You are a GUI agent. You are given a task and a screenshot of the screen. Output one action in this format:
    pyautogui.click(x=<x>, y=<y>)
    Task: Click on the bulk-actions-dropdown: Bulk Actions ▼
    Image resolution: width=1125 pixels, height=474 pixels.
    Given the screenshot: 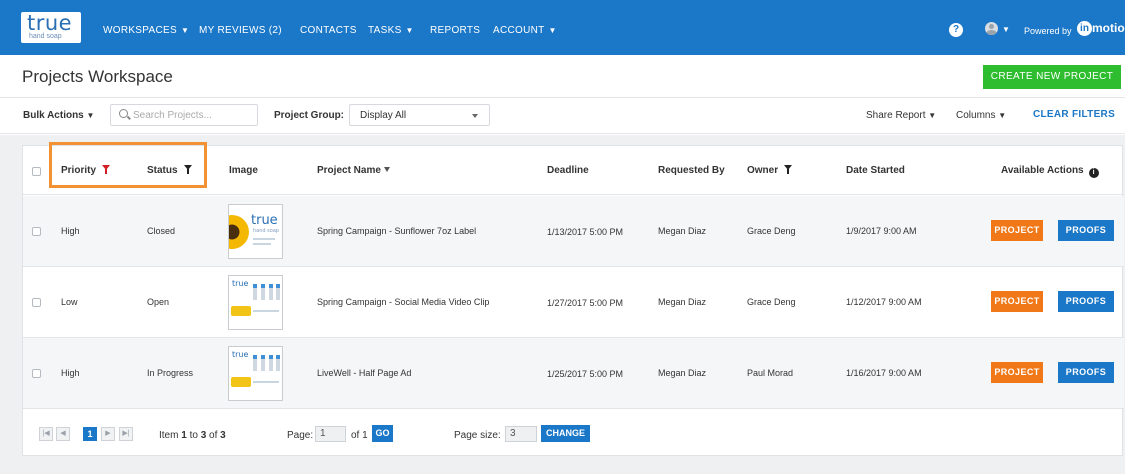 What is the action you would take?
    pyautogui.click(x=58, y=115)
    